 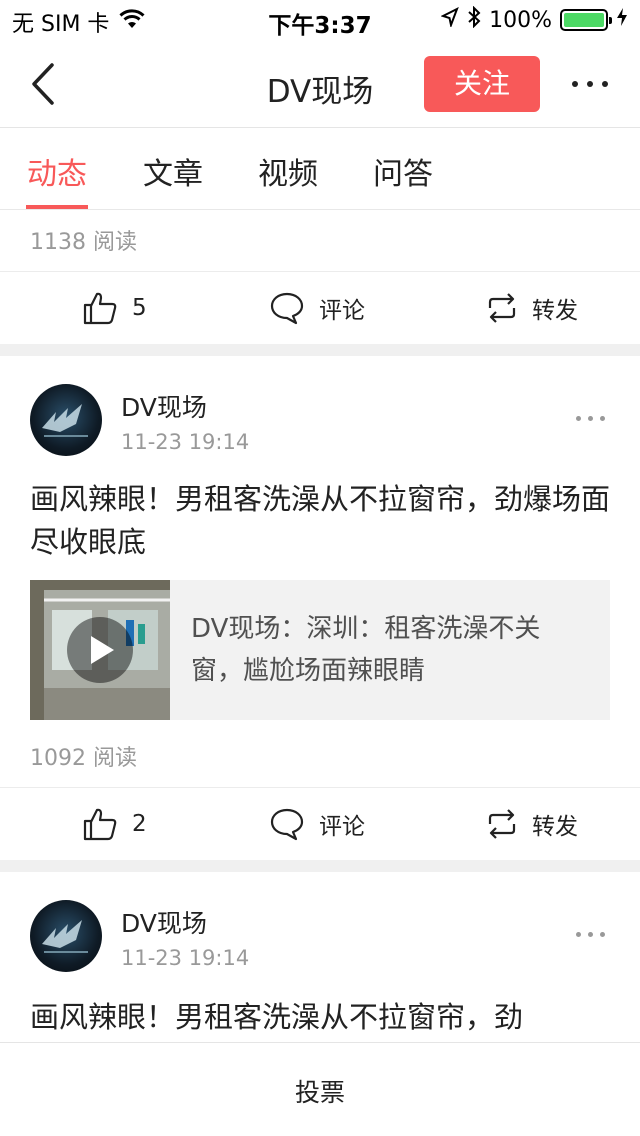 What do you see at coordinates (139, 308) in the screenshot?
I see `like-count: 5` at bounding box center [139, 308].